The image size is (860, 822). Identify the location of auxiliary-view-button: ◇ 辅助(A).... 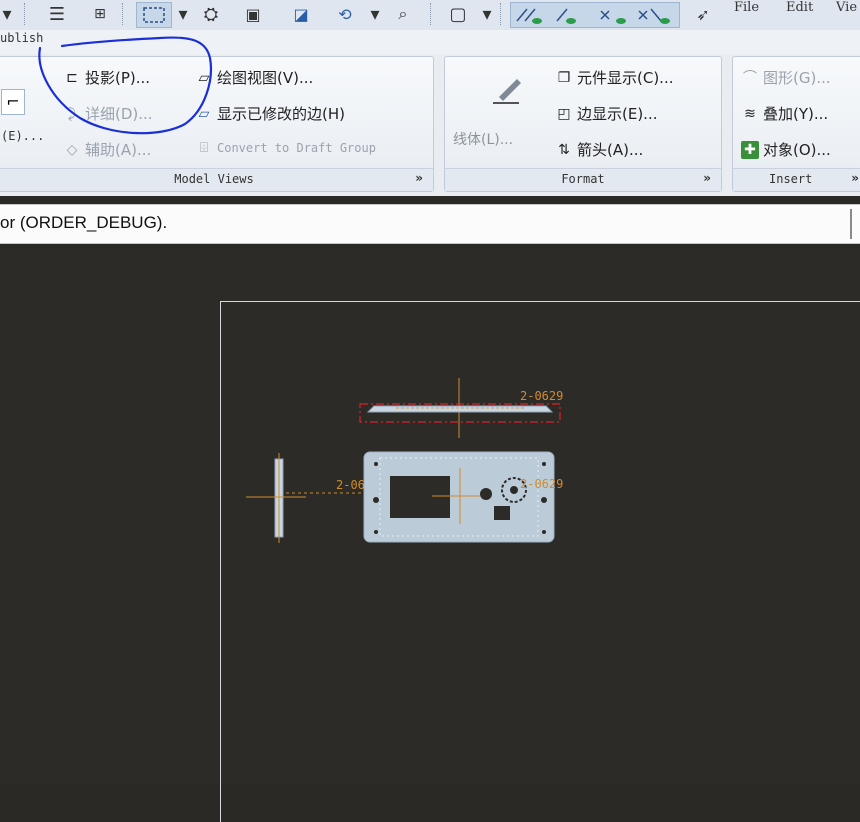
(107, 149).